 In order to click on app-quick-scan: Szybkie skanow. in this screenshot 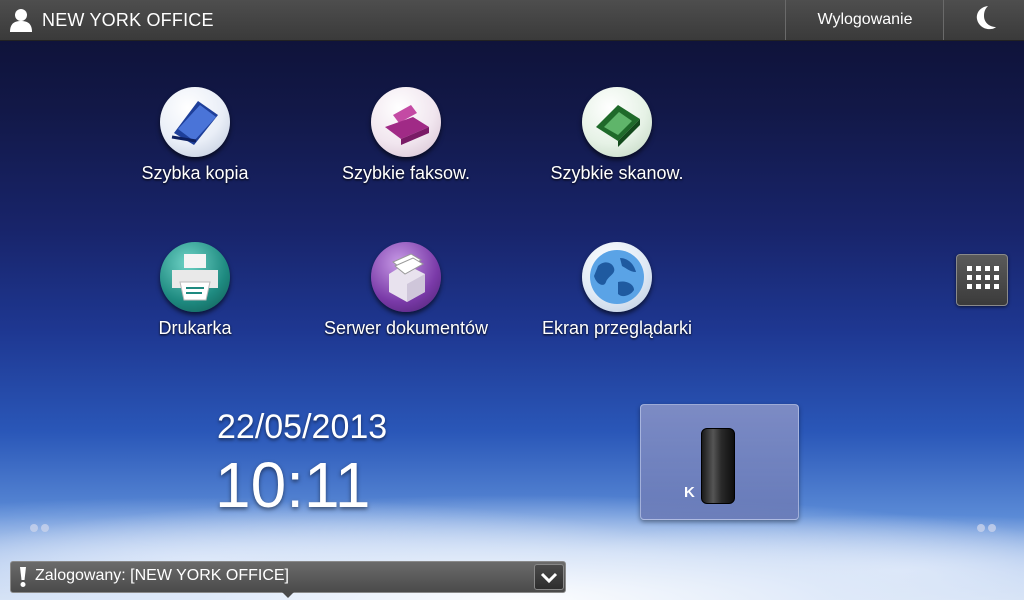, I will do `click(617, 135)`.